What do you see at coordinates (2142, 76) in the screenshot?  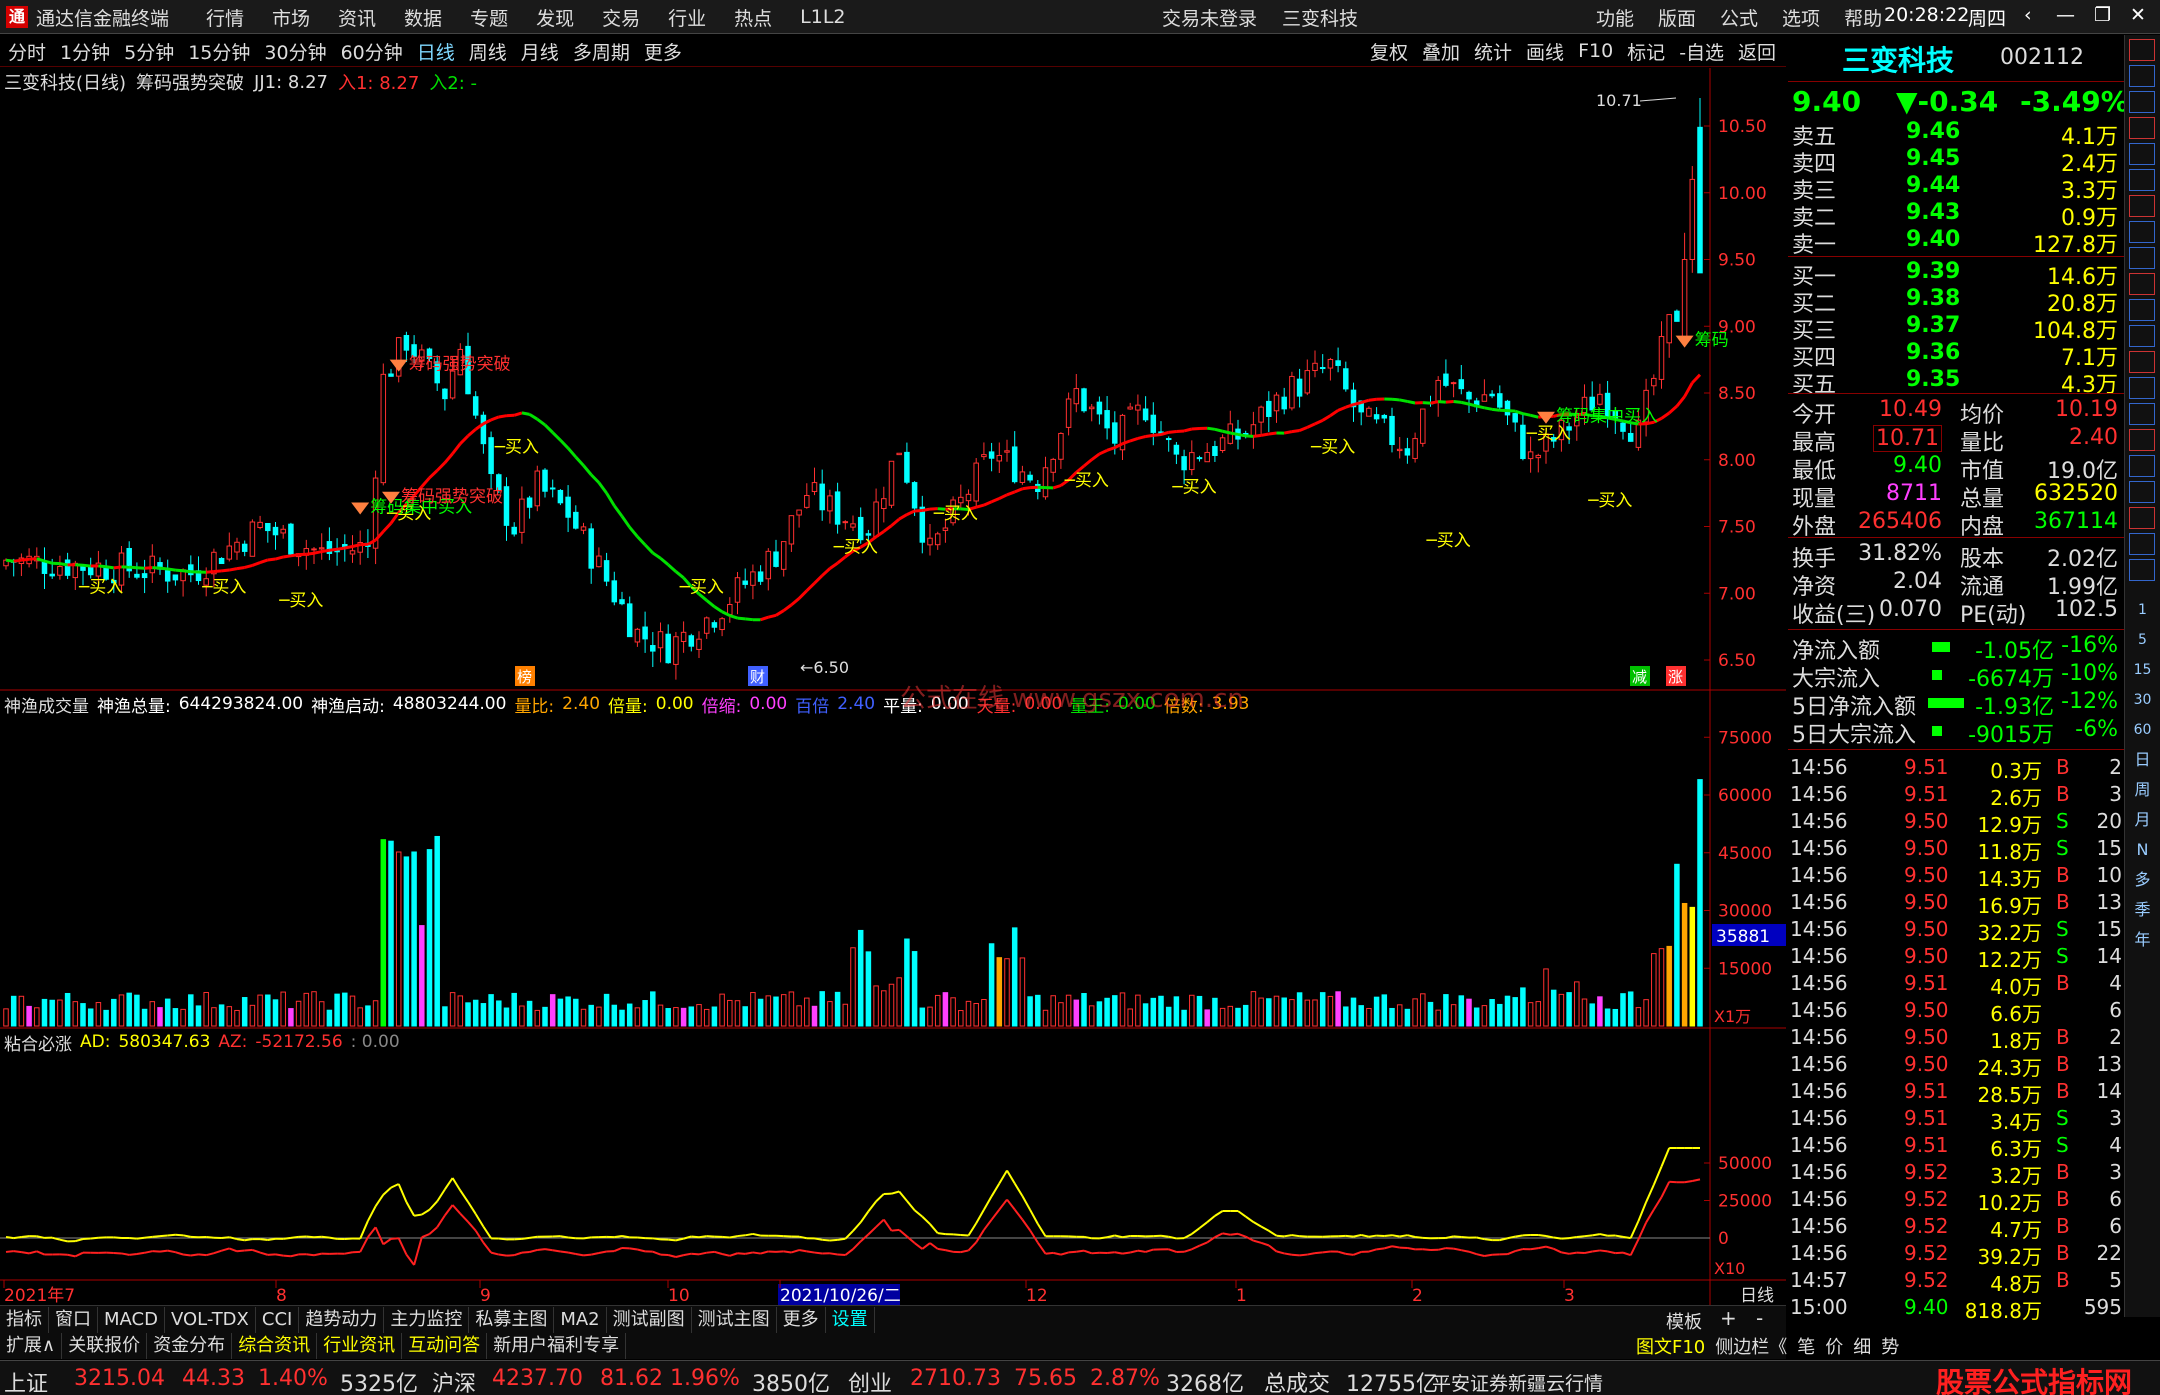 I see `up-arrow-icon` at bounding box center [2142, 76].